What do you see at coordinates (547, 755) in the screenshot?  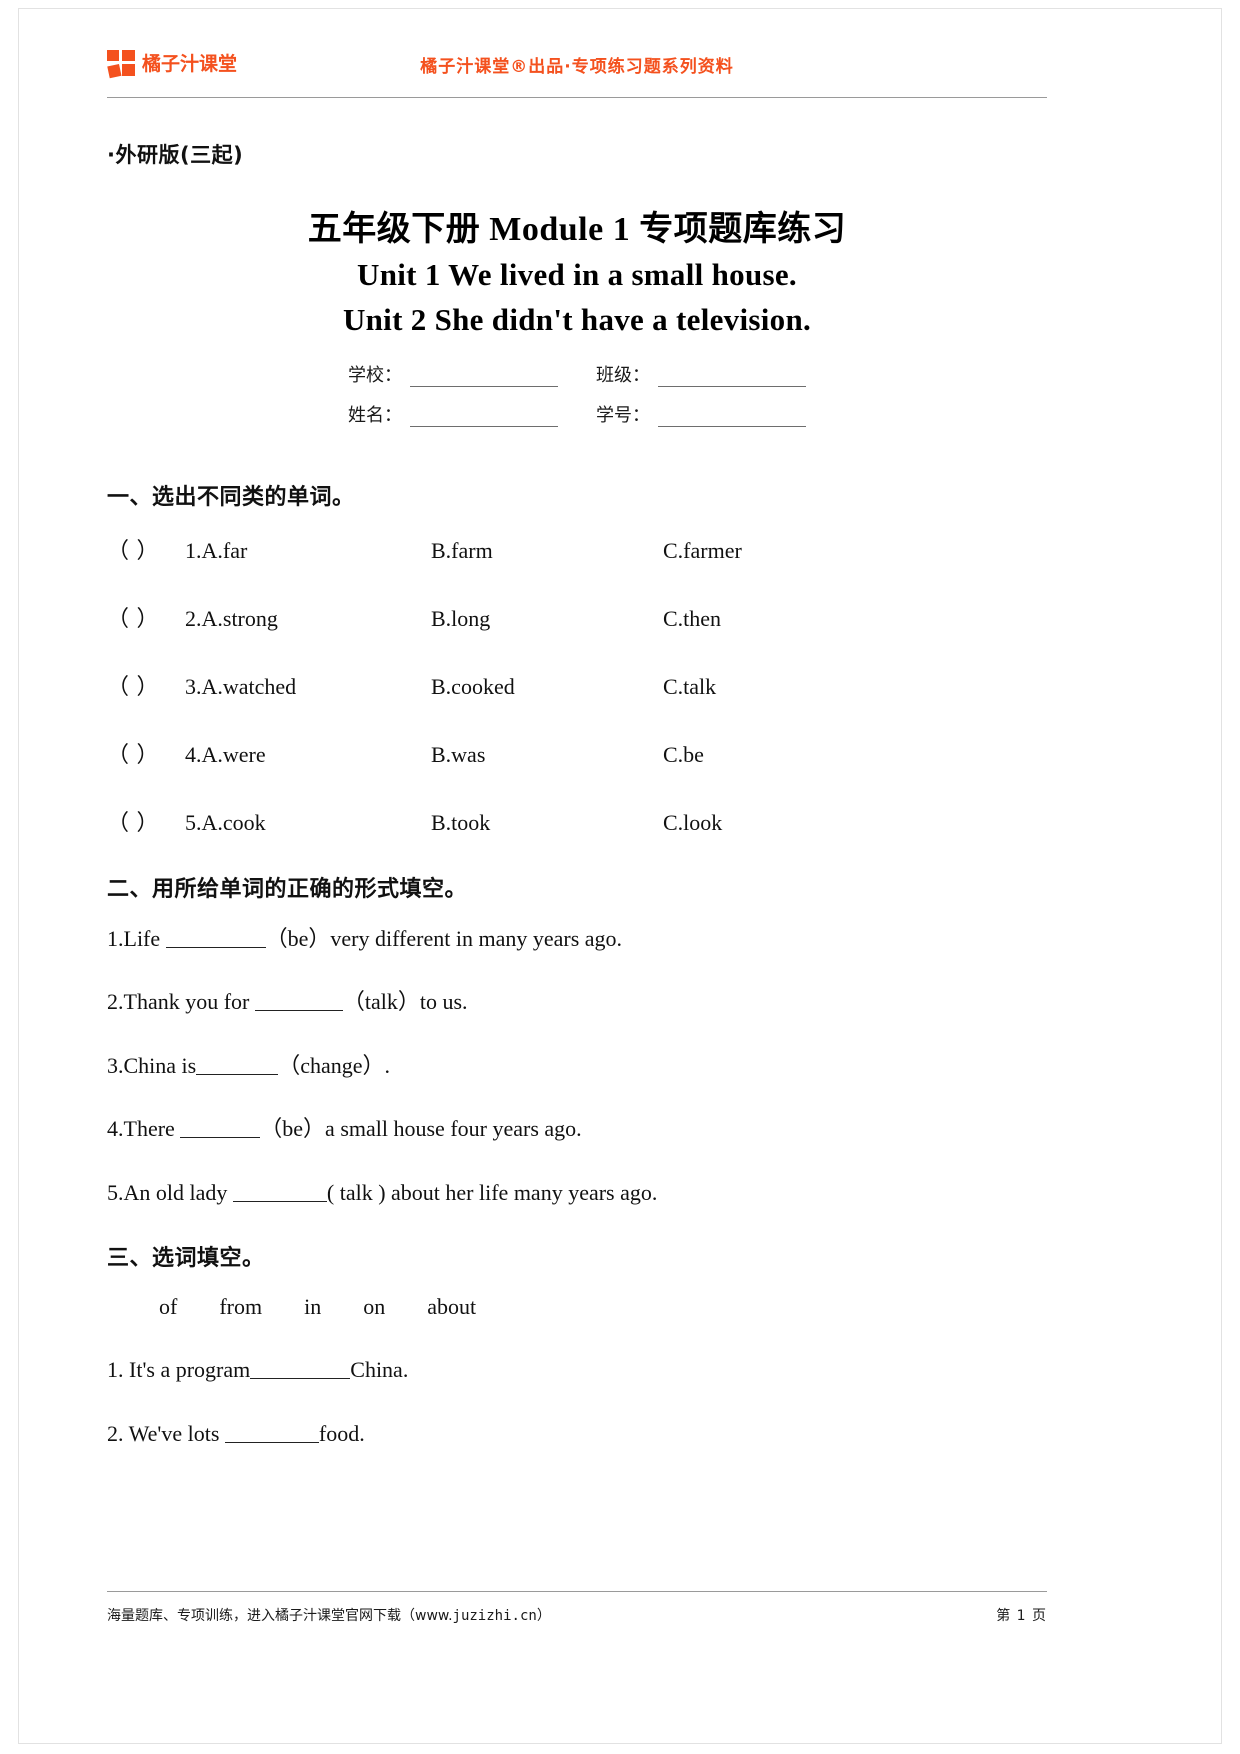 I see `question-4-option-b: B.was` at bounding box center [547, 755].